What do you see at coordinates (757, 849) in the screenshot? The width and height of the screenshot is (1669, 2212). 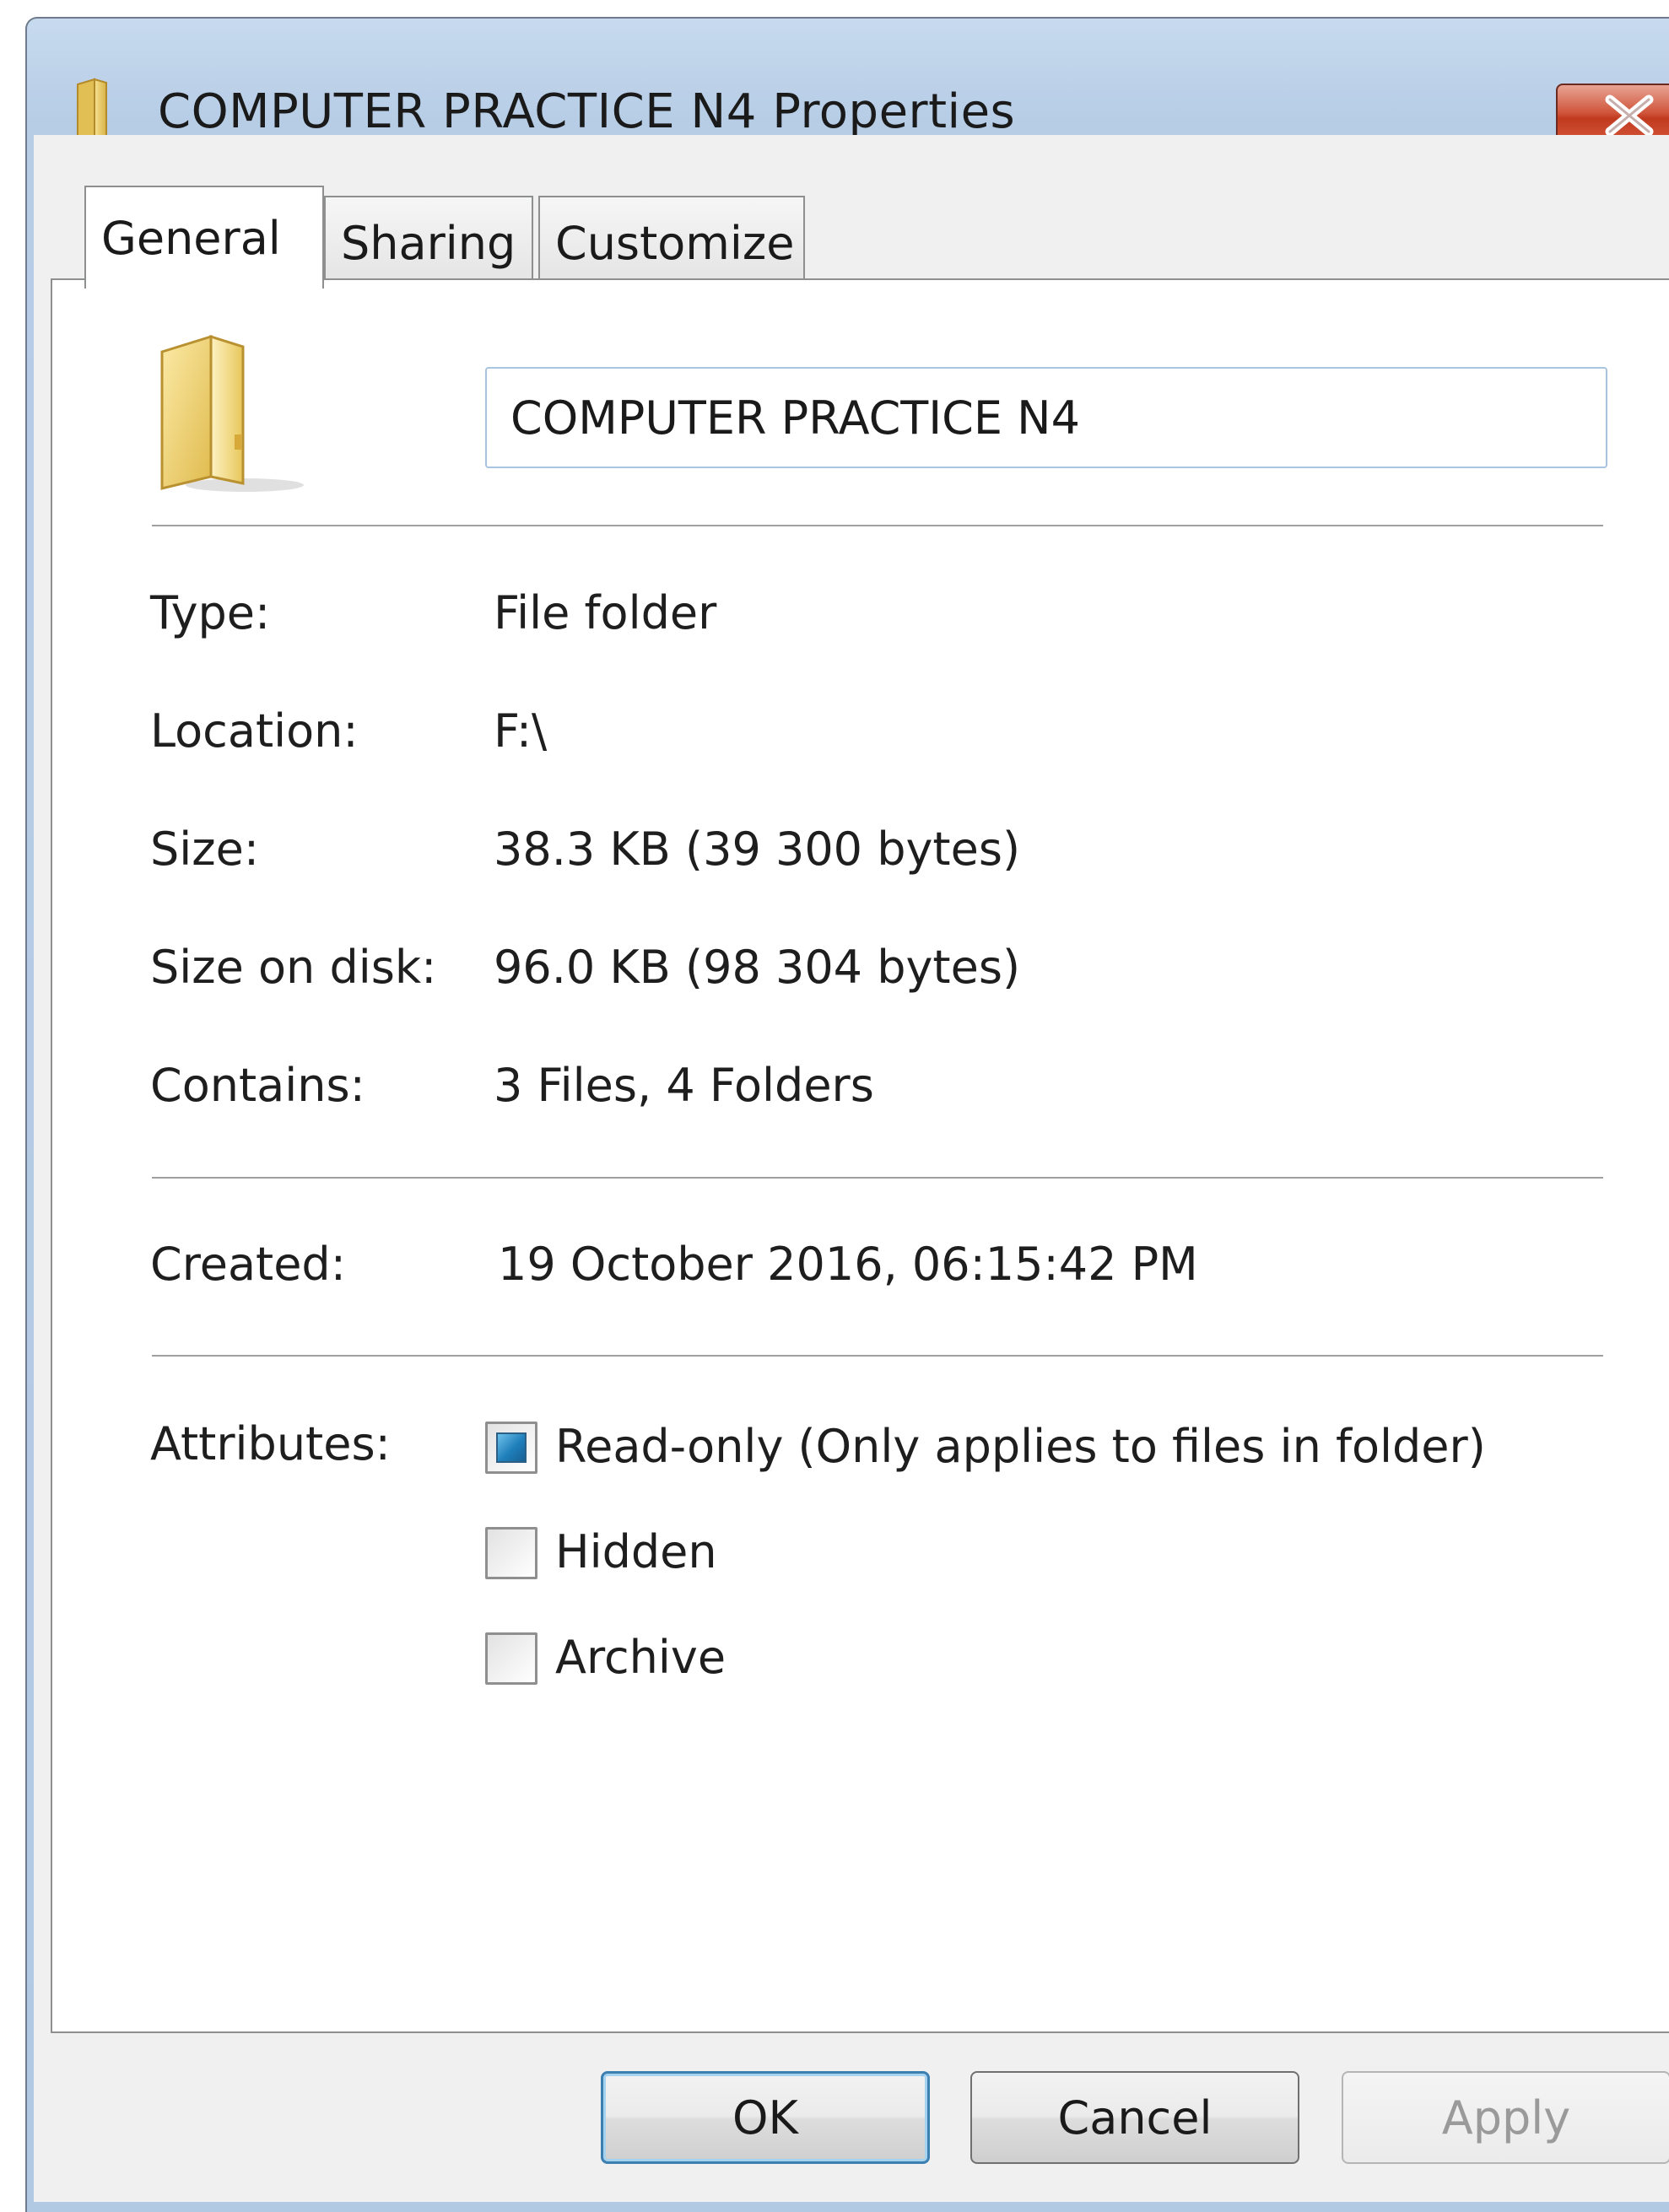 I see `size-value: 38.3 KB (39 300 bytes)` at bounding box center [757, 849].